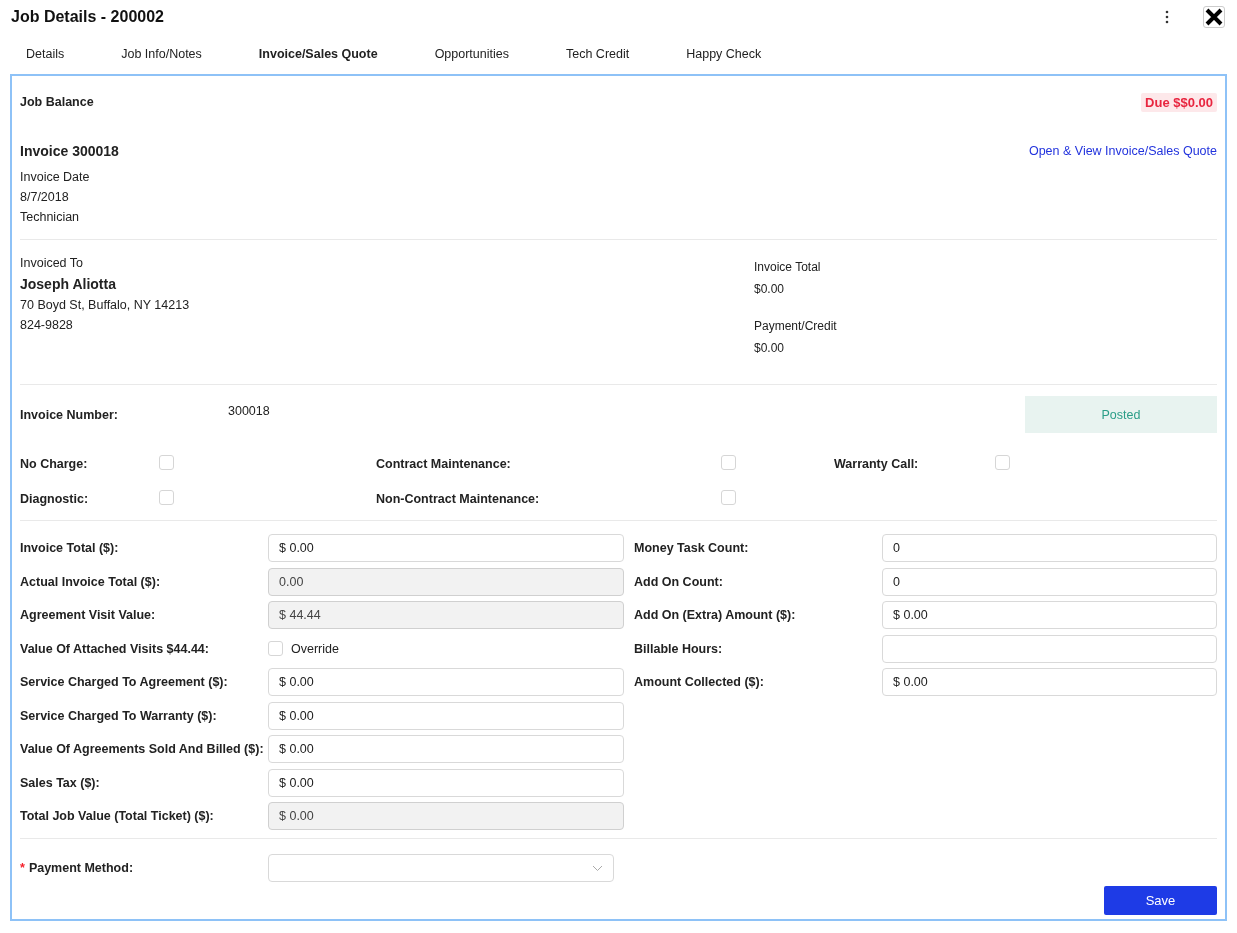 The width and height of the screenshot is (1237, 933). Describe the element at coordinates (249, 410) in the screenshot. I see `invoice-number: 300018` at that location.